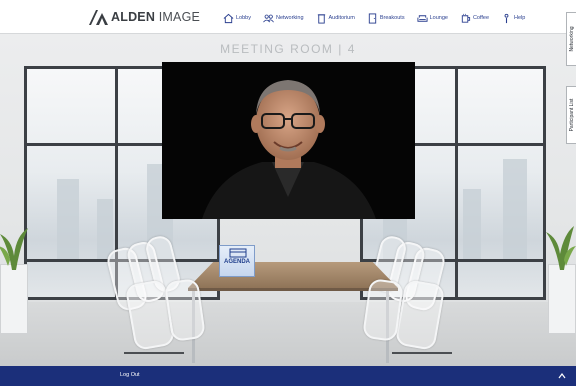  What do you see at coordinates (288, 376) in the screenshot?
I see `footer-bar: Log Out` at bounding box center [288, 376].